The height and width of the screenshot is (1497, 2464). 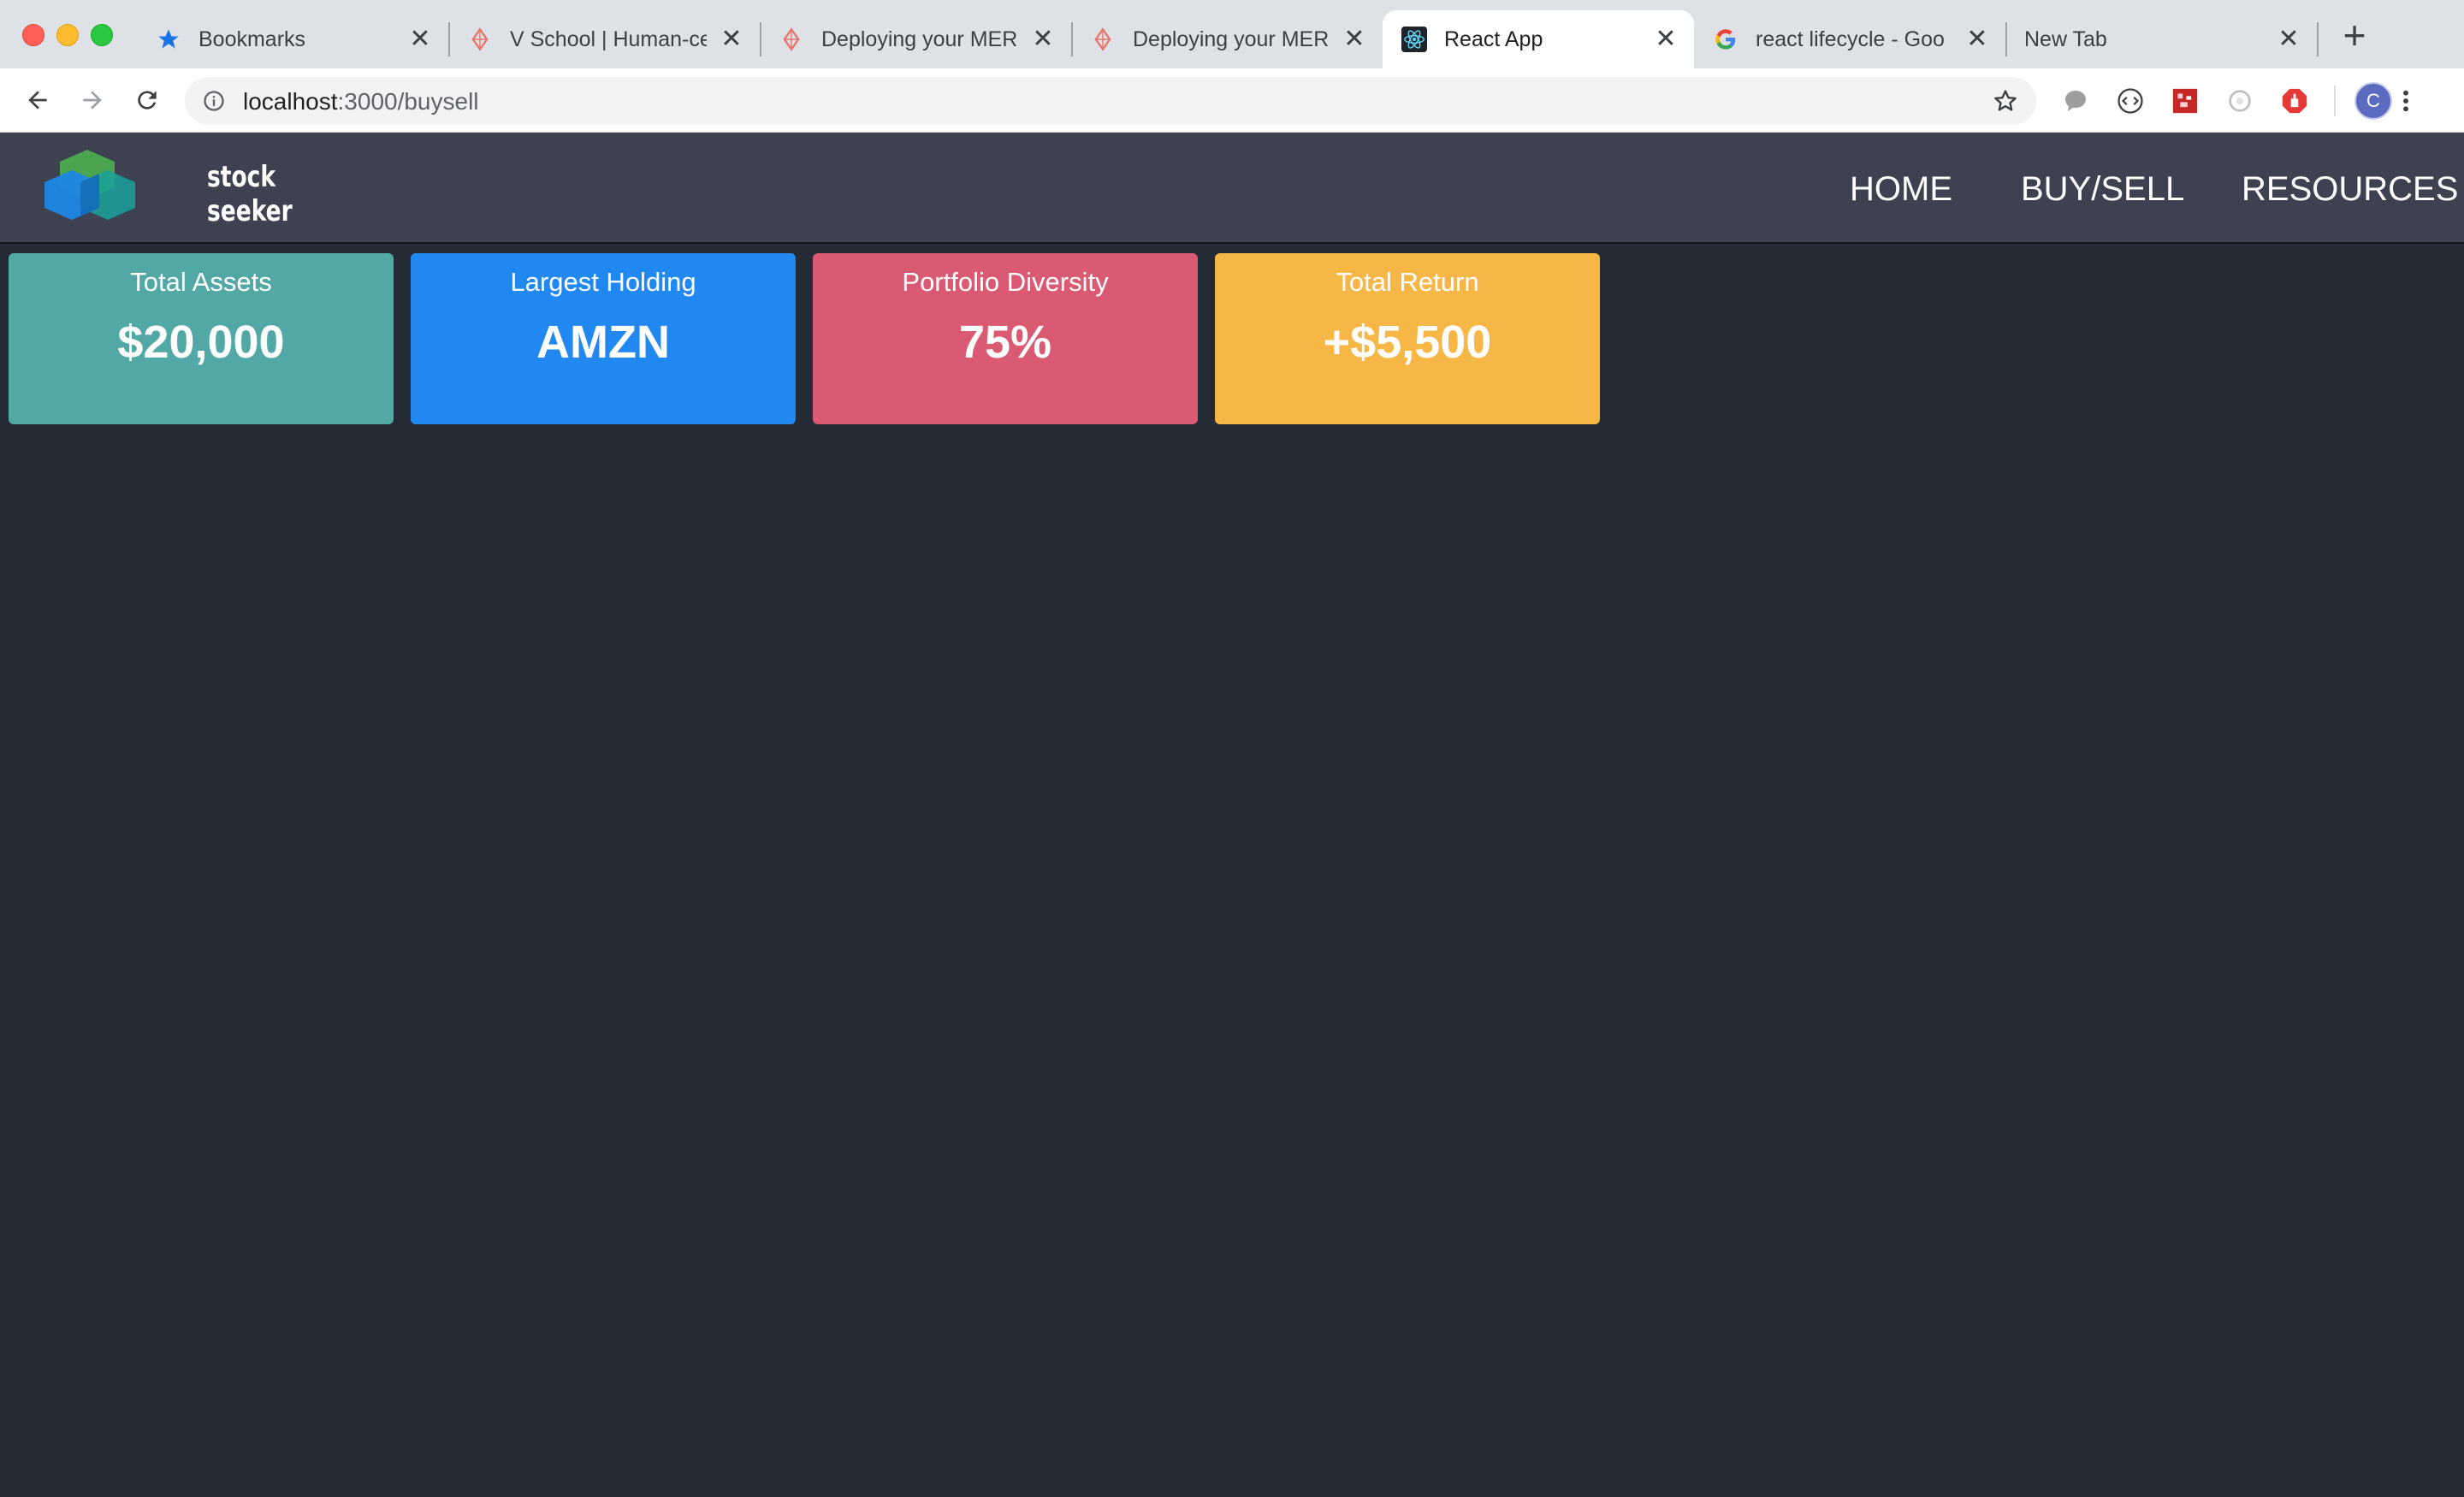 I want to click on largest-holding-card: Largest Holding AMZN, so click(x=603, y=338).